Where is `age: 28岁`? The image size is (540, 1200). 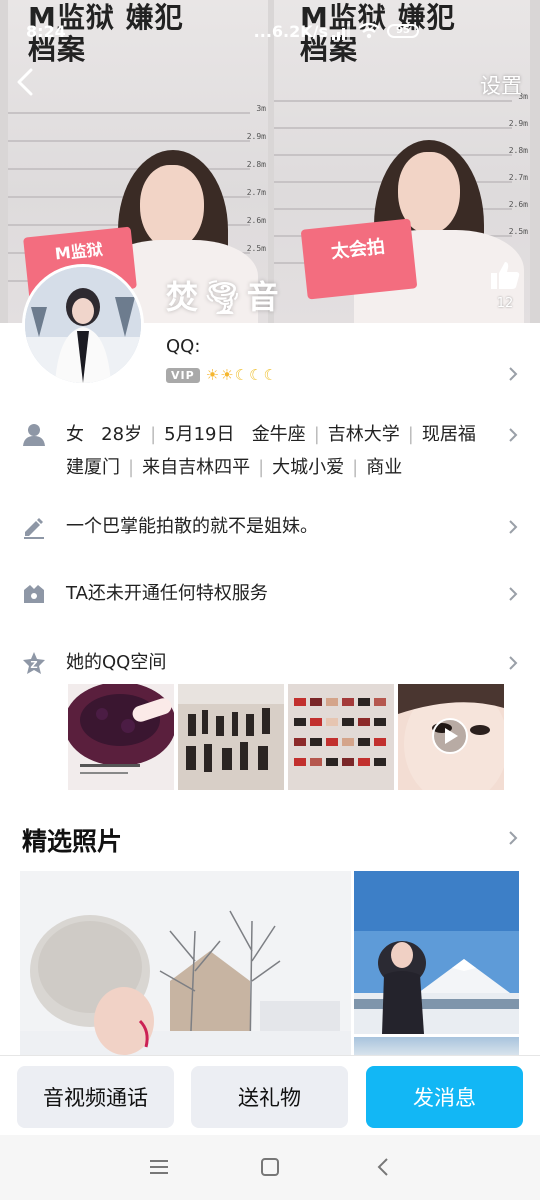 age: 28岁 is located at coordinates (122, 434).